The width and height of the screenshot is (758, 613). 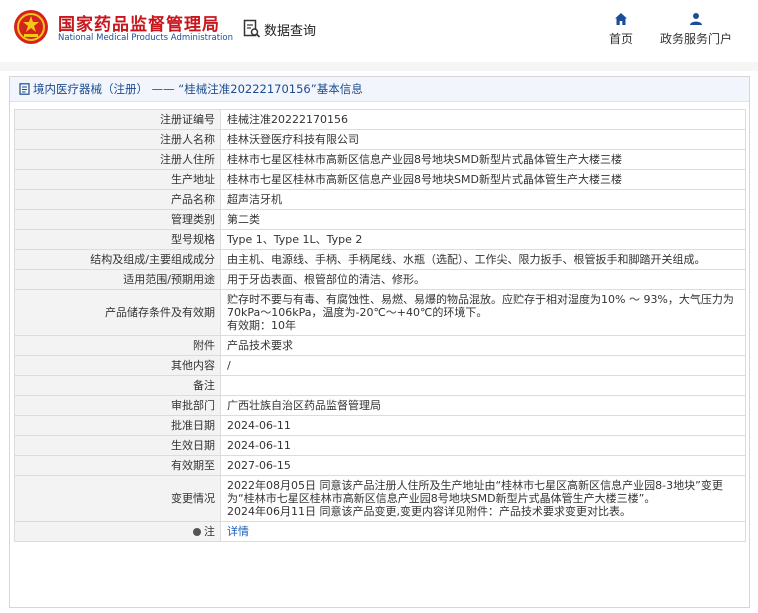 I want to click on nav-home: 首页, so click(x=621, y=29).